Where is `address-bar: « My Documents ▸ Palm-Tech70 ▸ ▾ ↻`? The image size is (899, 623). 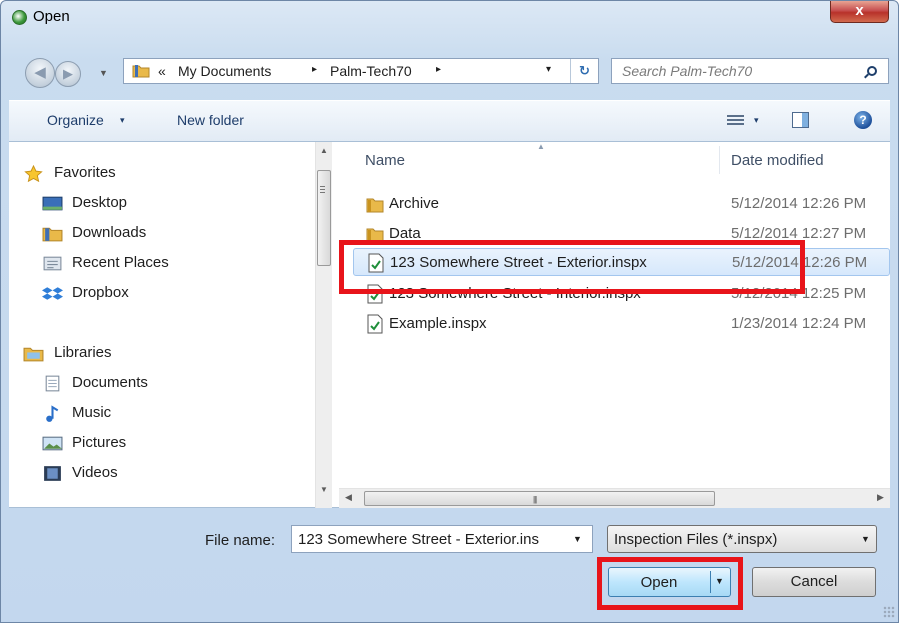 address-bar: « My Documents ▸ Palm-Tech70 ▸ ▾ ↻ is located at coordinates (361, 71).